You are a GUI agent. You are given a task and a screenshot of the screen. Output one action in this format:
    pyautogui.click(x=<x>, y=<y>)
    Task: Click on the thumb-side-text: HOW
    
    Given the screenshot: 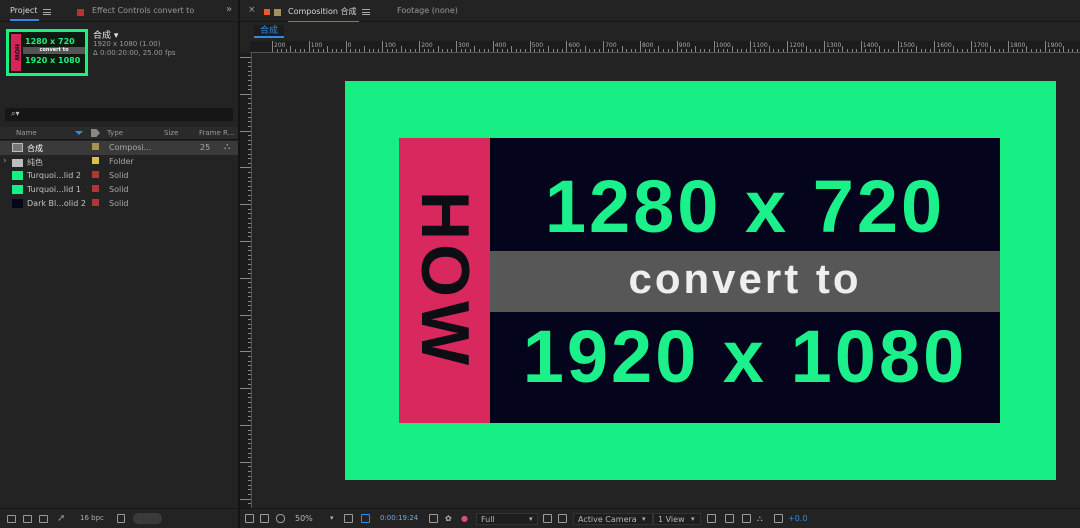 What is the action you would take?
    pyautogui.click(x=16, y=52)
    